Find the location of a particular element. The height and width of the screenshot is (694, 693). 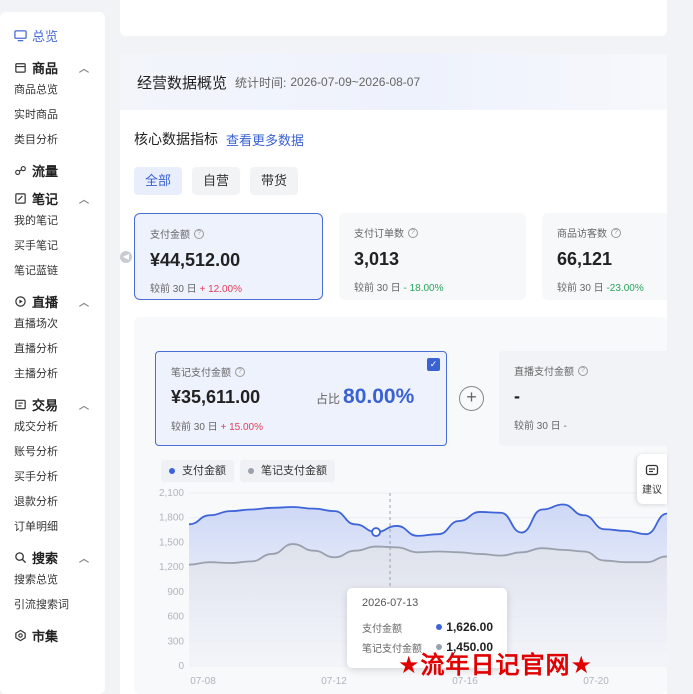

more-data-link: 查看更多数据 is located at coordinates (265, 139).